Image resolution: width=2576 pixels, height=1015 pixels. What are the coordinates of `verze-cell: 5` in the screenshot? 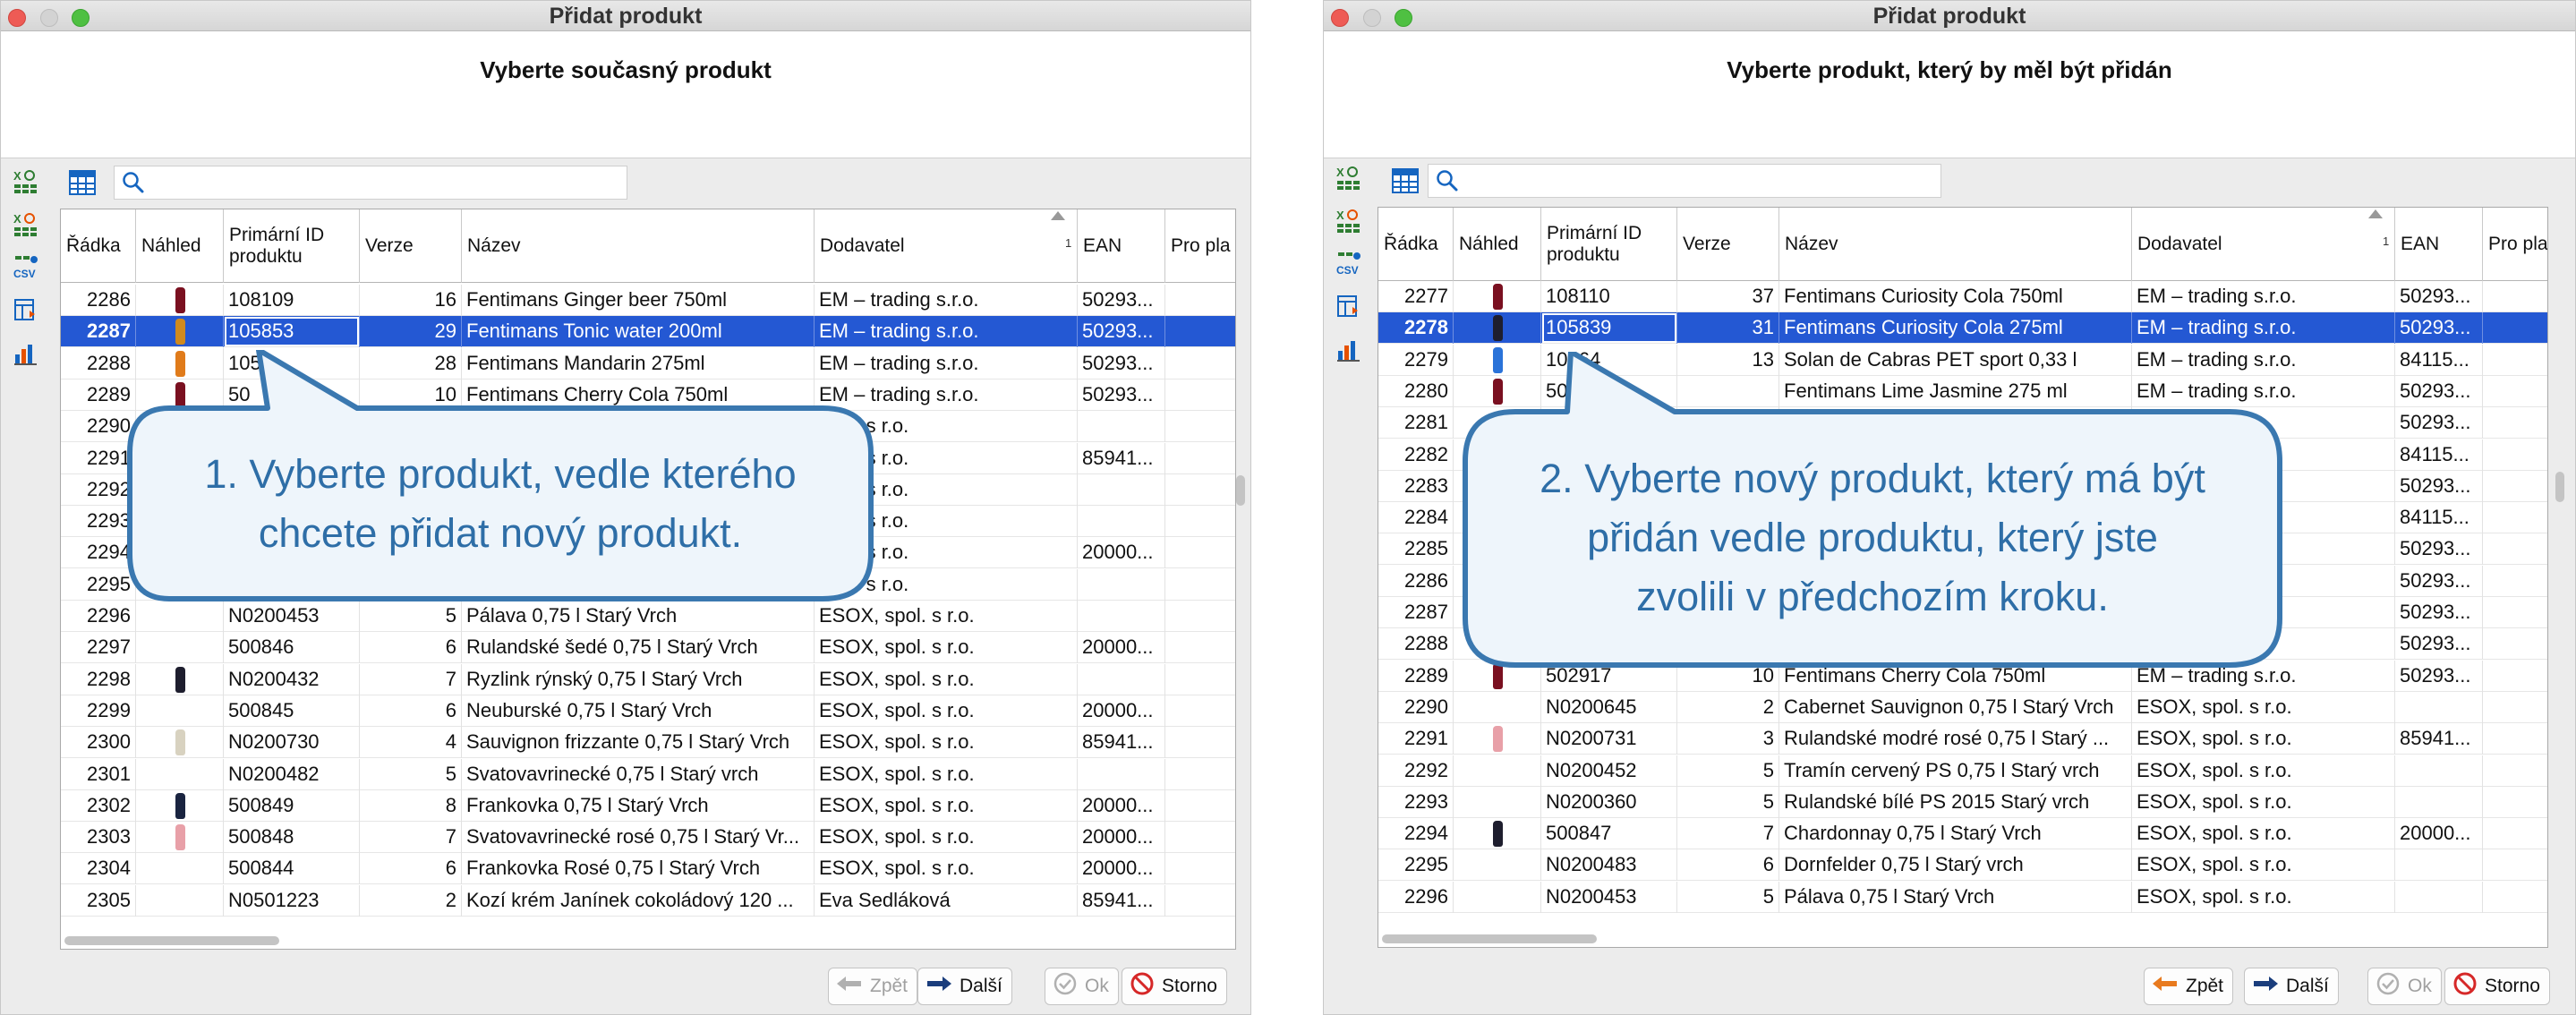 It's located at (1728, 771).